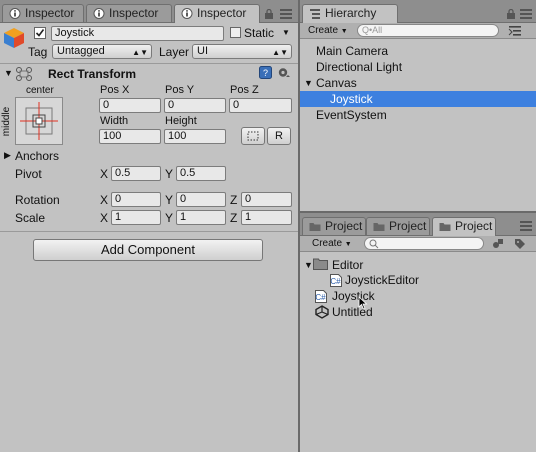  I want to click on object-name-field: Joystick, so click(137, 33).